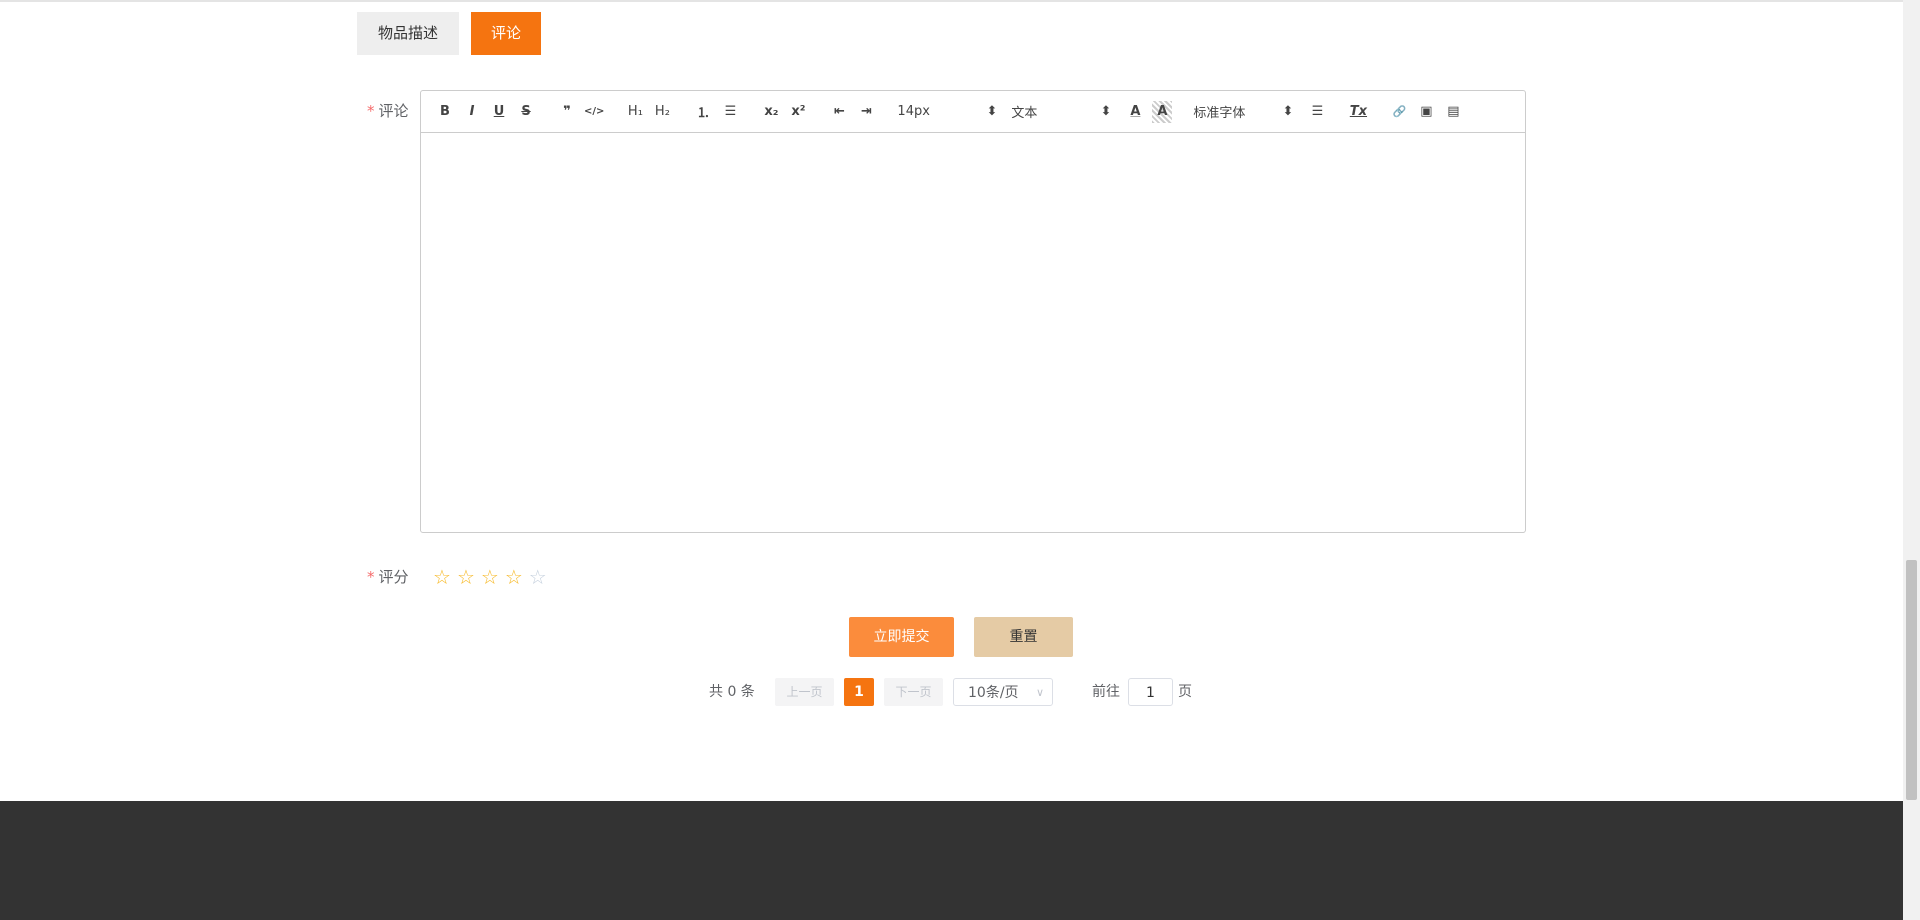  What do you see at coordinates (526, 112) in the screenshot?
I see `strike-button: S` at bounding box center [526, 112].